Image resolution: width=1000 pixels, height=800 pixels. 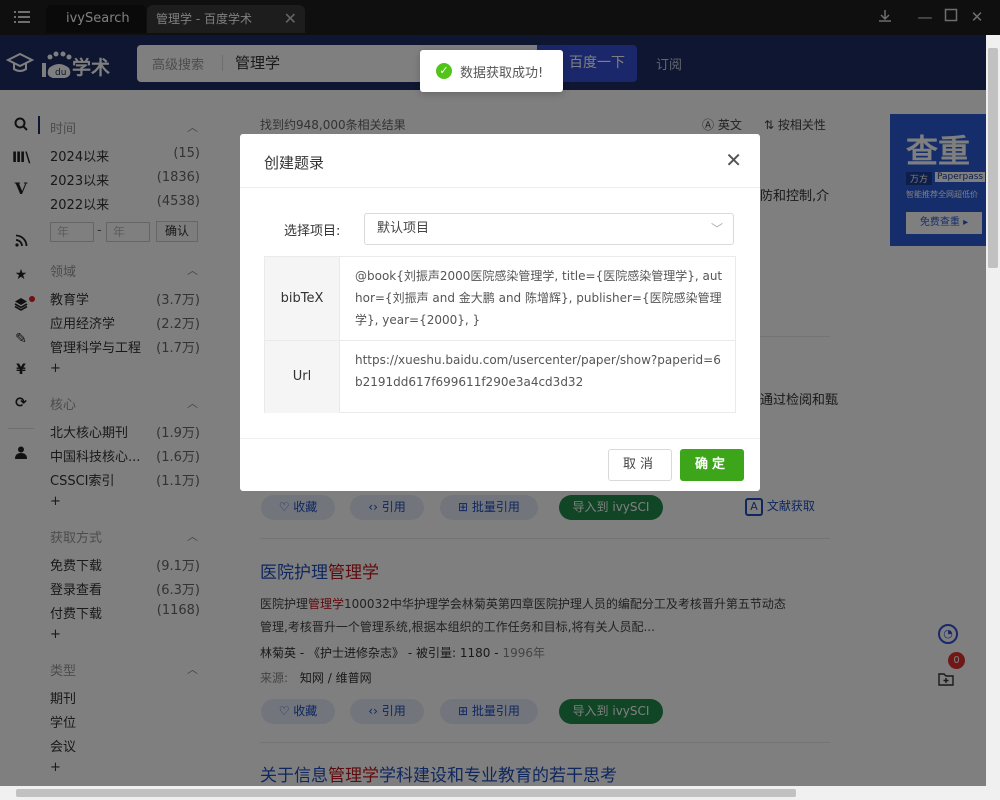 What do you see at coordinates (302, 298) in the screenshot?
I see `bibtex-label: bibTeX` at bounding box center [302, 298].